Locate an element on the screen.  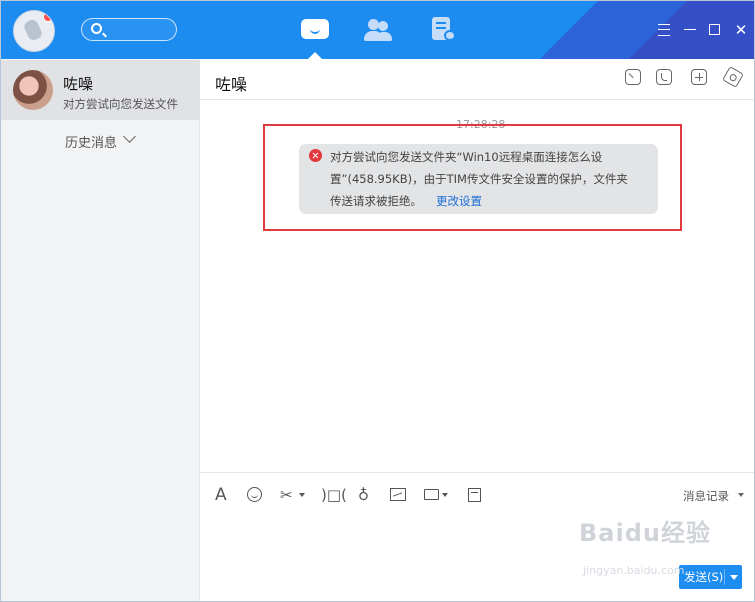
contacts-icon is located at coordinates (378, 30).